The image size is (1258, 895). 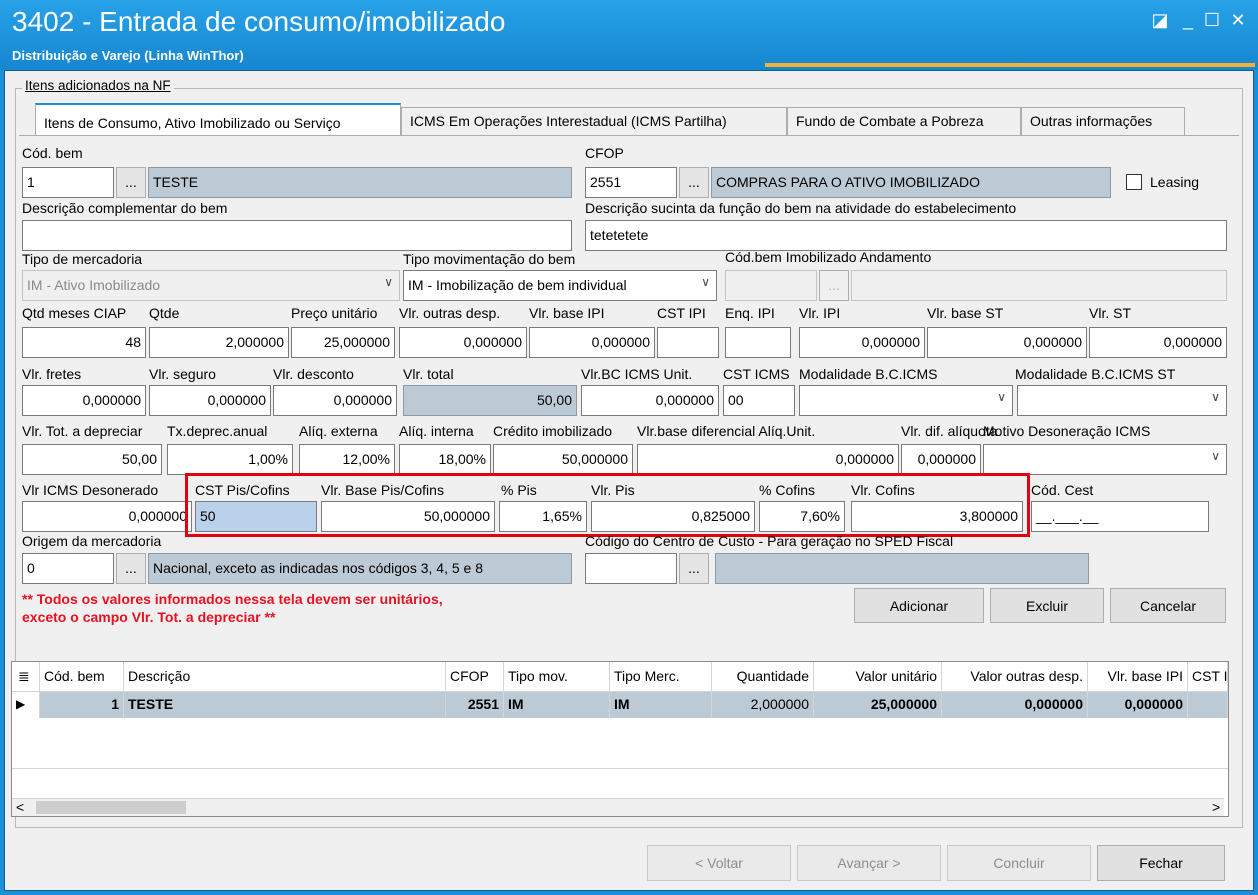 I want to click on aliq-externa-input: 12,00%, so click(x=347, y=459).